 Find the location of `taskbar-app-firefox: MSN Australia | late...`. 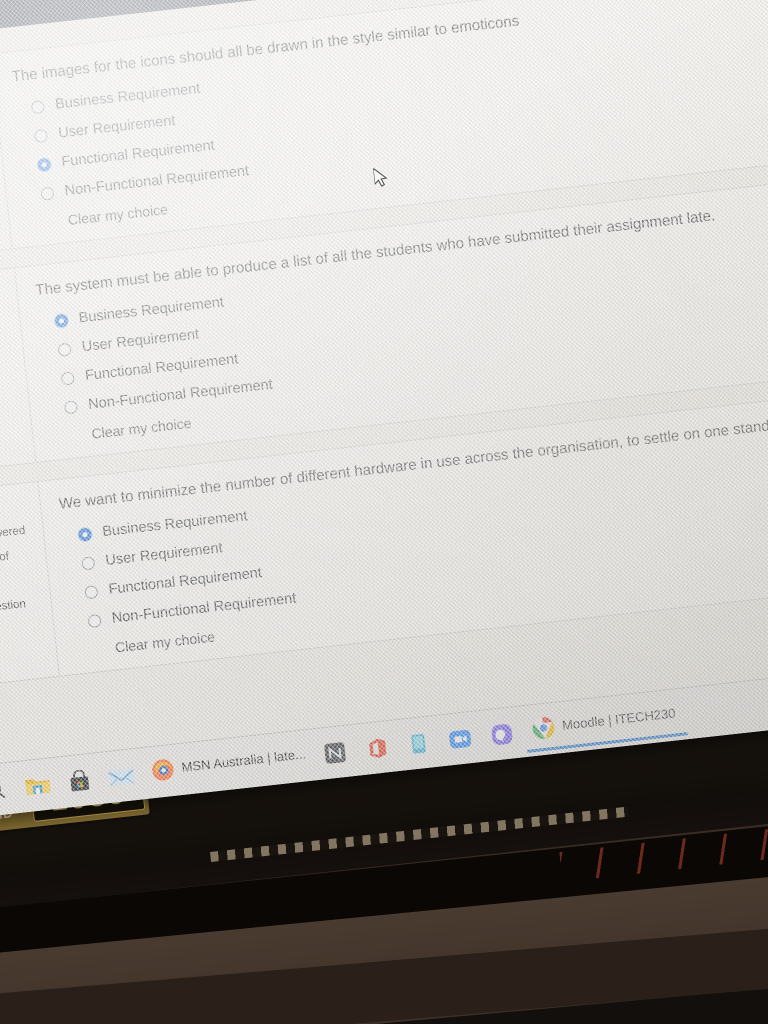

taskbar-app-firefox: MSN Australia | late... is located at coordinates (227, 764).